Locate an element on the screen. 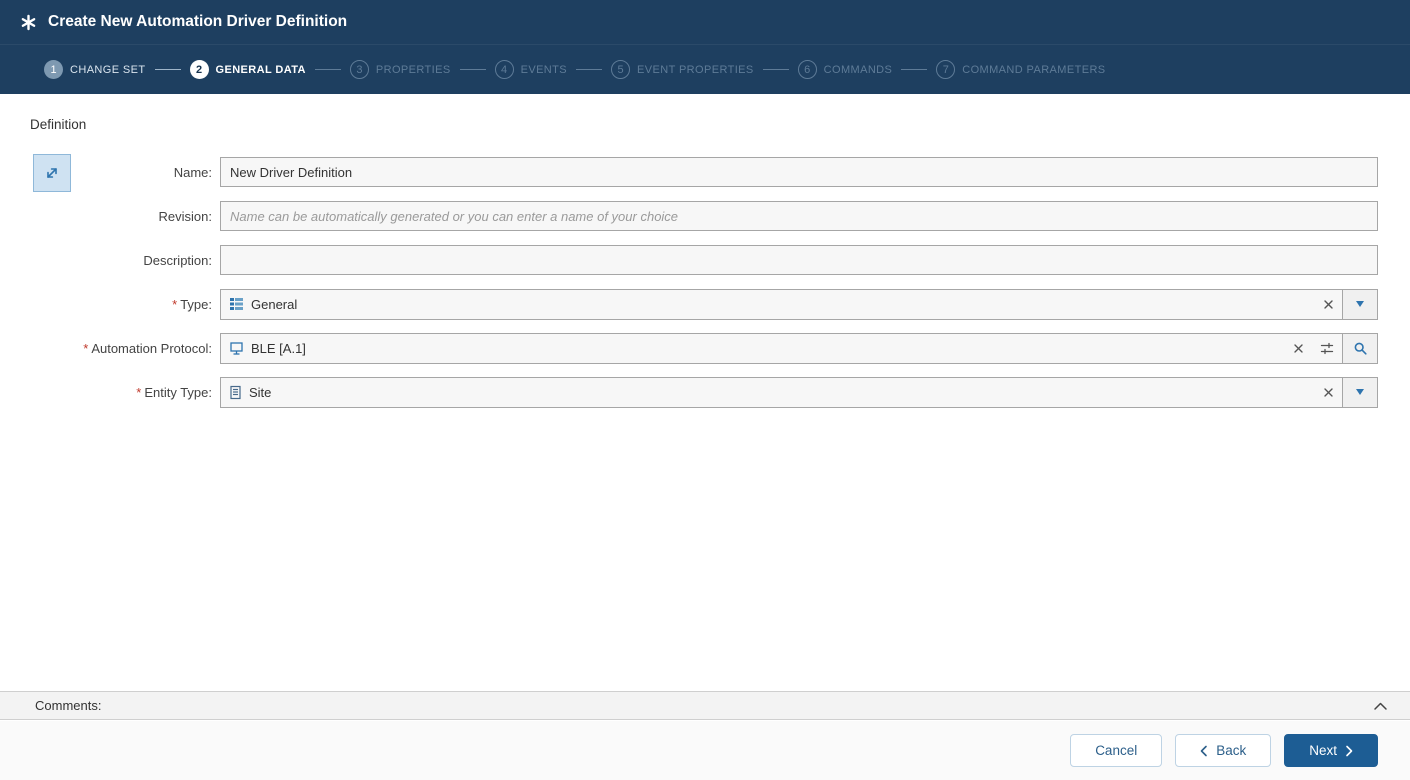 The width and height of the screenshot is (1410, 780). cancel-button: Cancel is located at coordinates (1116, 750).